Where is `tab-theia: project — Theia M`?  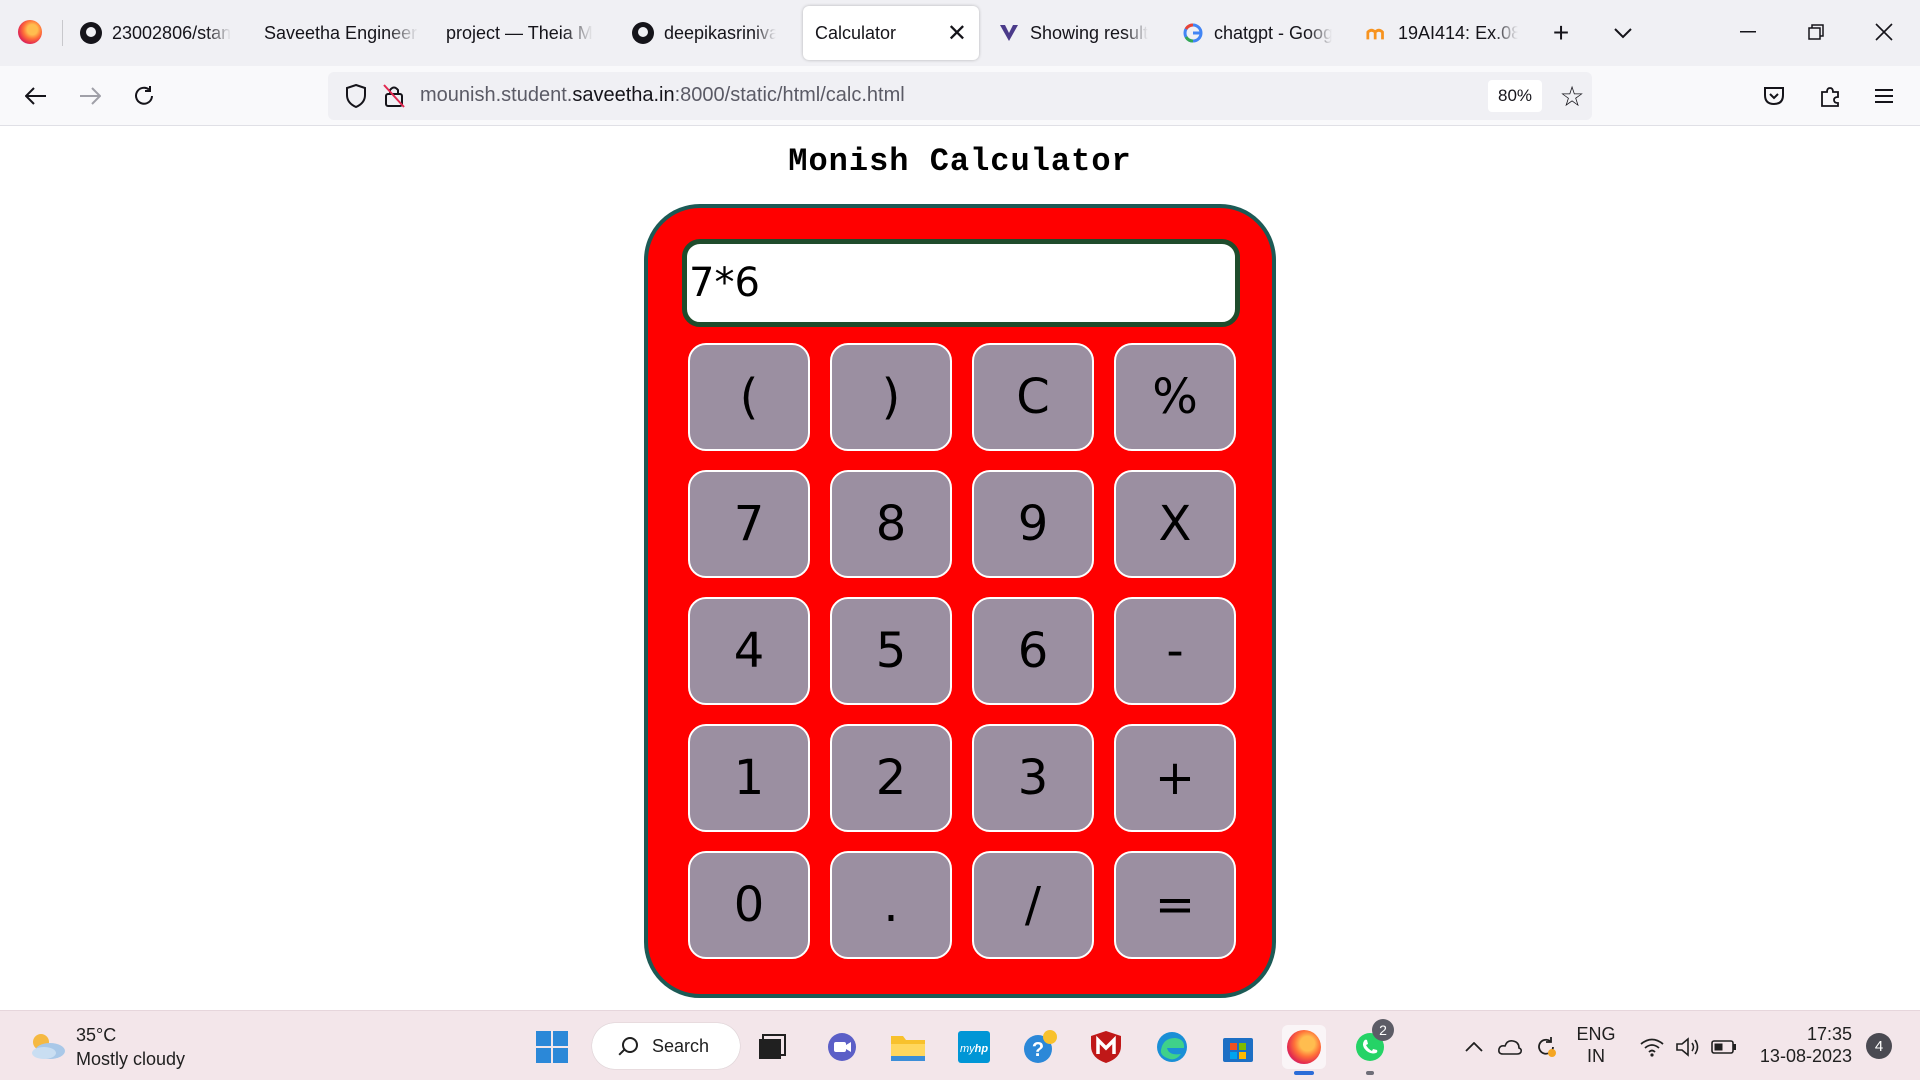
tab-theia: project — Theia M is located at coordinates (522, 33).